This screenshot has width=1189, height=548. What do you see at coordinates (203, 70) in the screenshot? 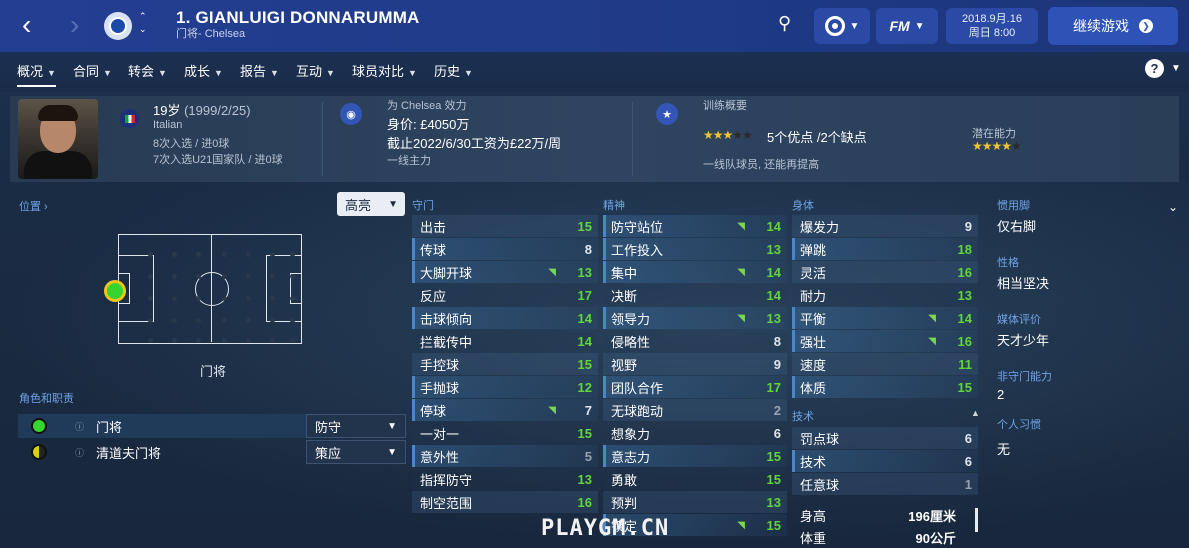
I see `menu-development: 成长 ▼` at bounding box center [203, 70].